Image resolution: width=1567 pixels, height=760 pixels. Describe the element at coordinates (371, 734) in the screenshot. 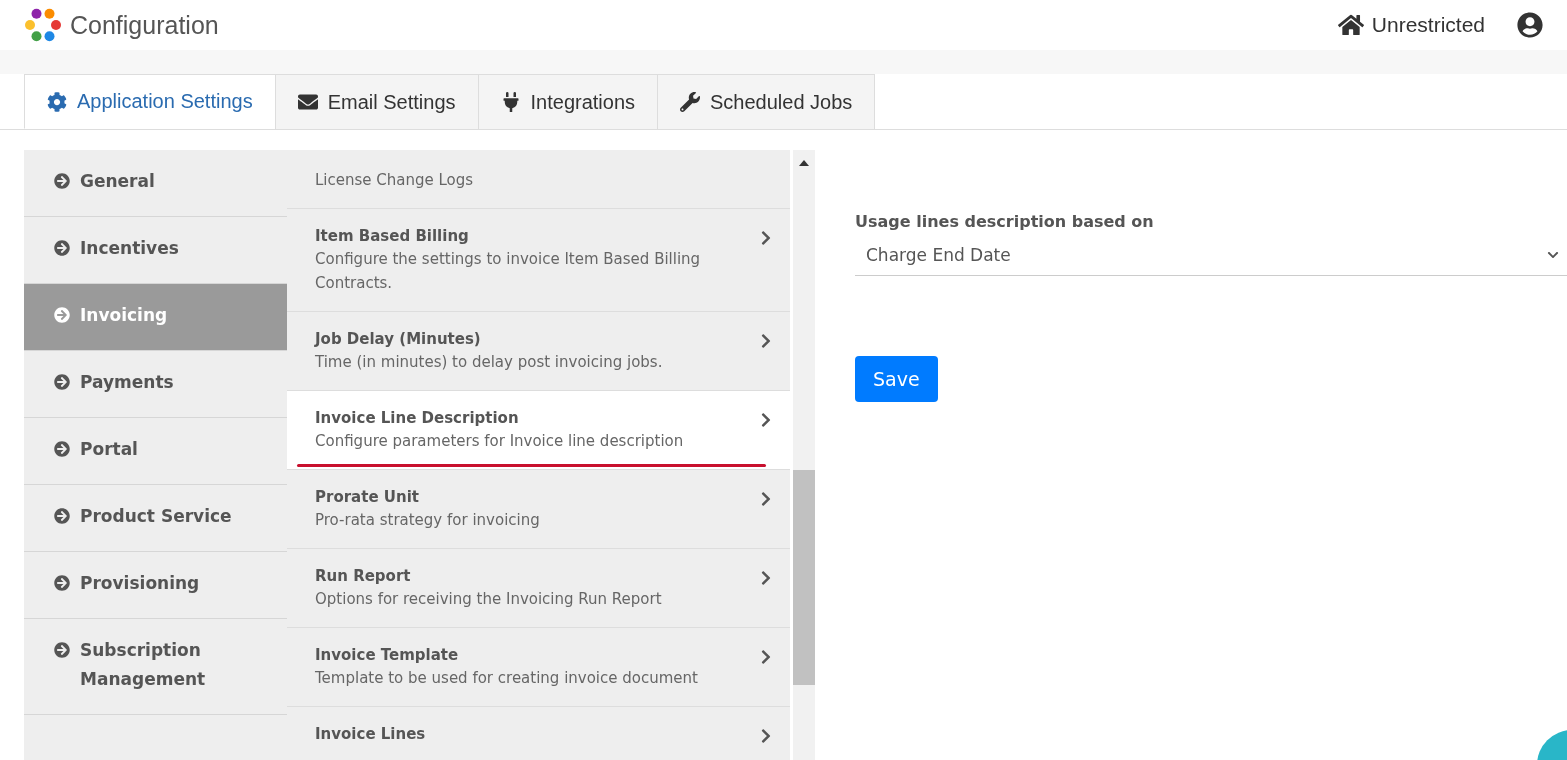

I see `setting-title: Invoice Lines` at that location.